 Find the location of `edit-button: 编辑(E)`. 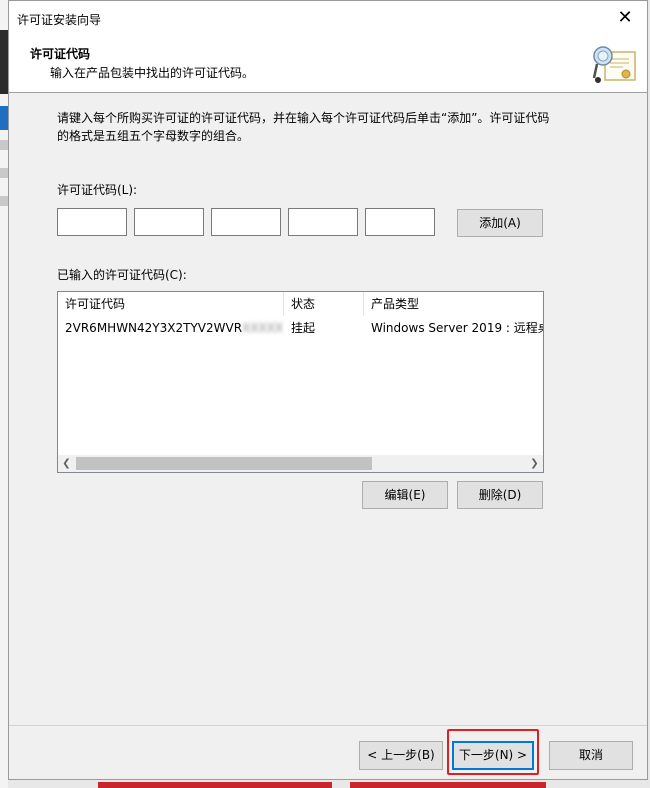

edit-button: 编辑(E) is located at coordinates (405, 495).